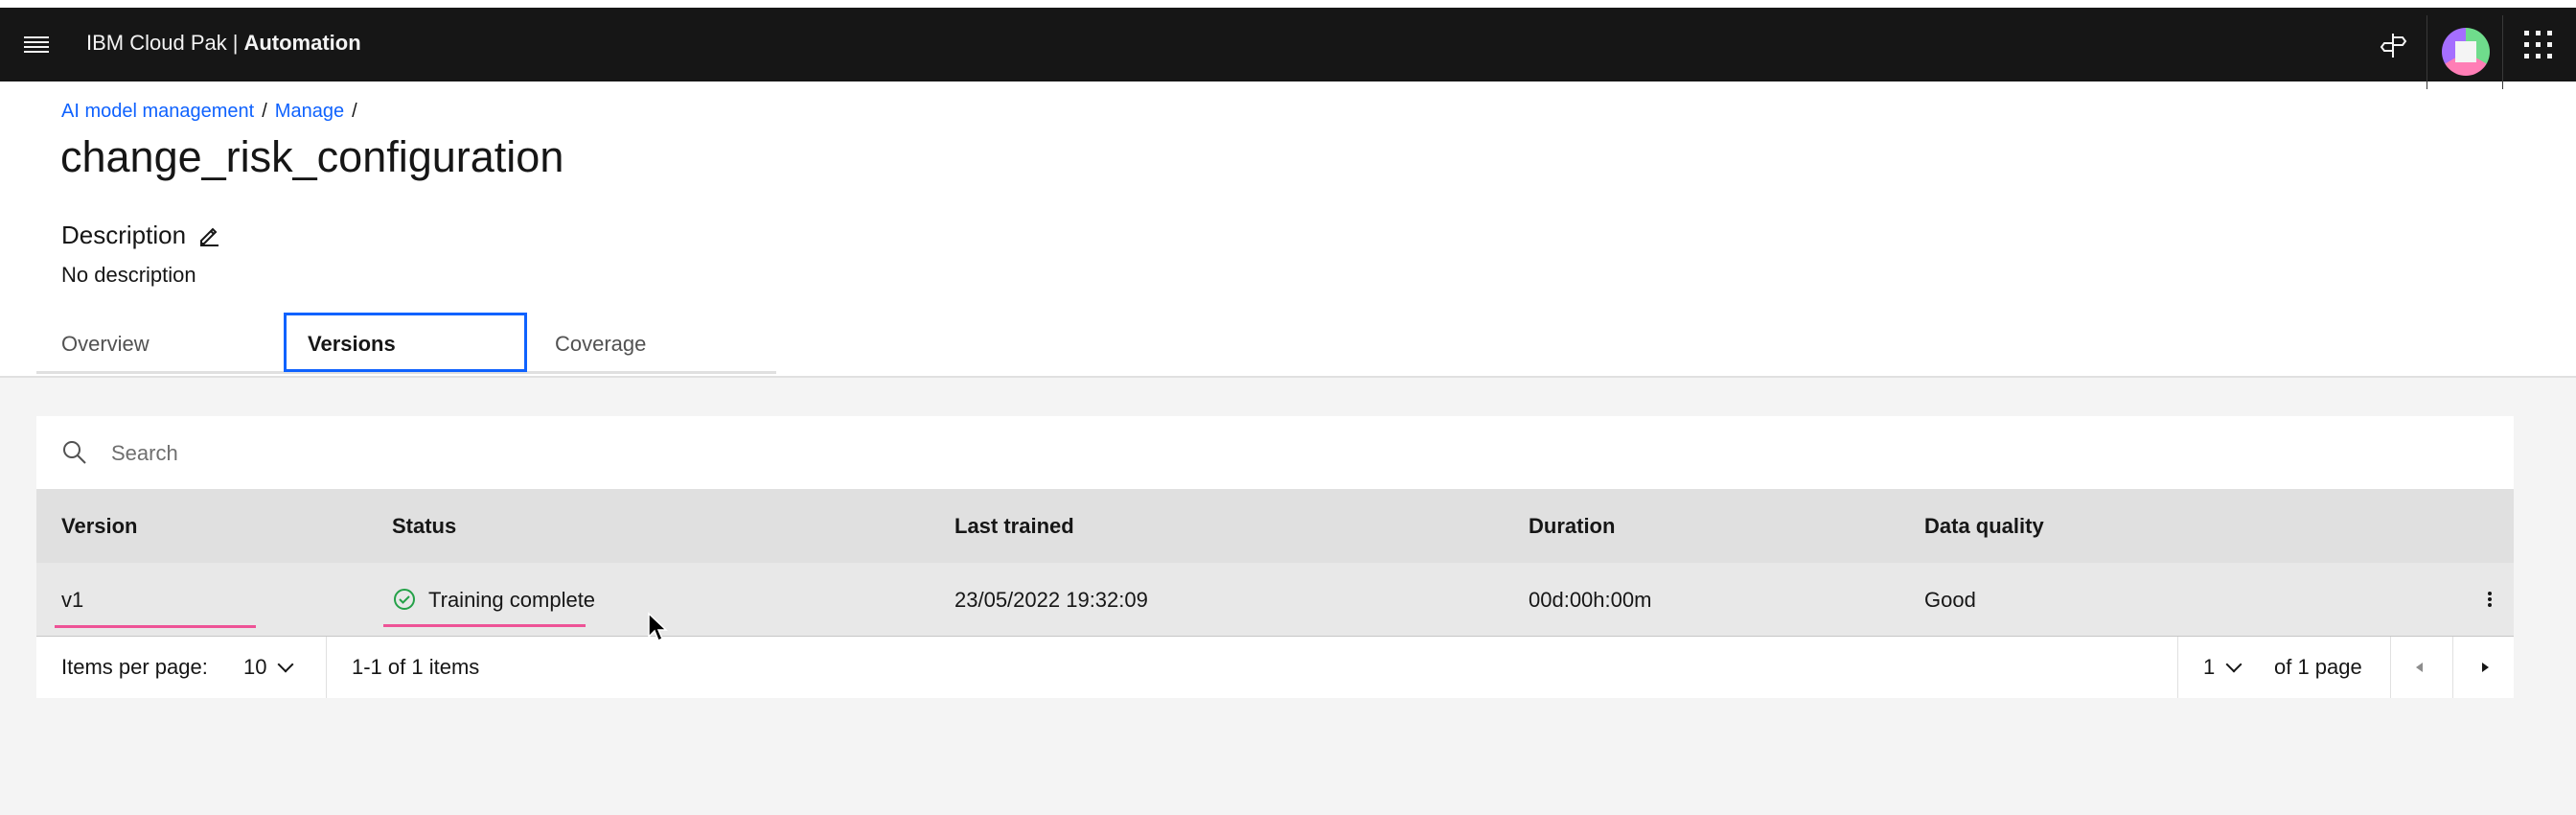  I want to click on description-value: No description, so click(128, 275).